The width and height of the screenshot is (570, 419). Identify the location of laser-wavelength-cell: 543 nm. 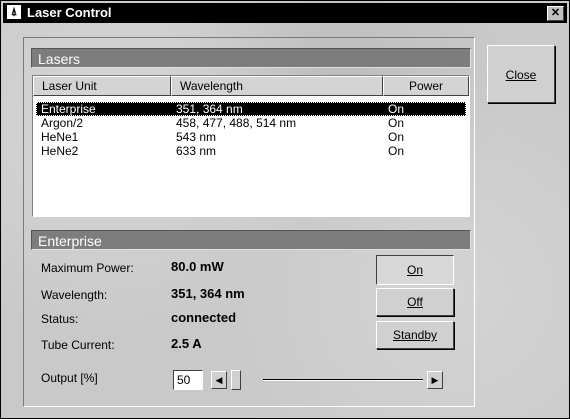
(196, 137).